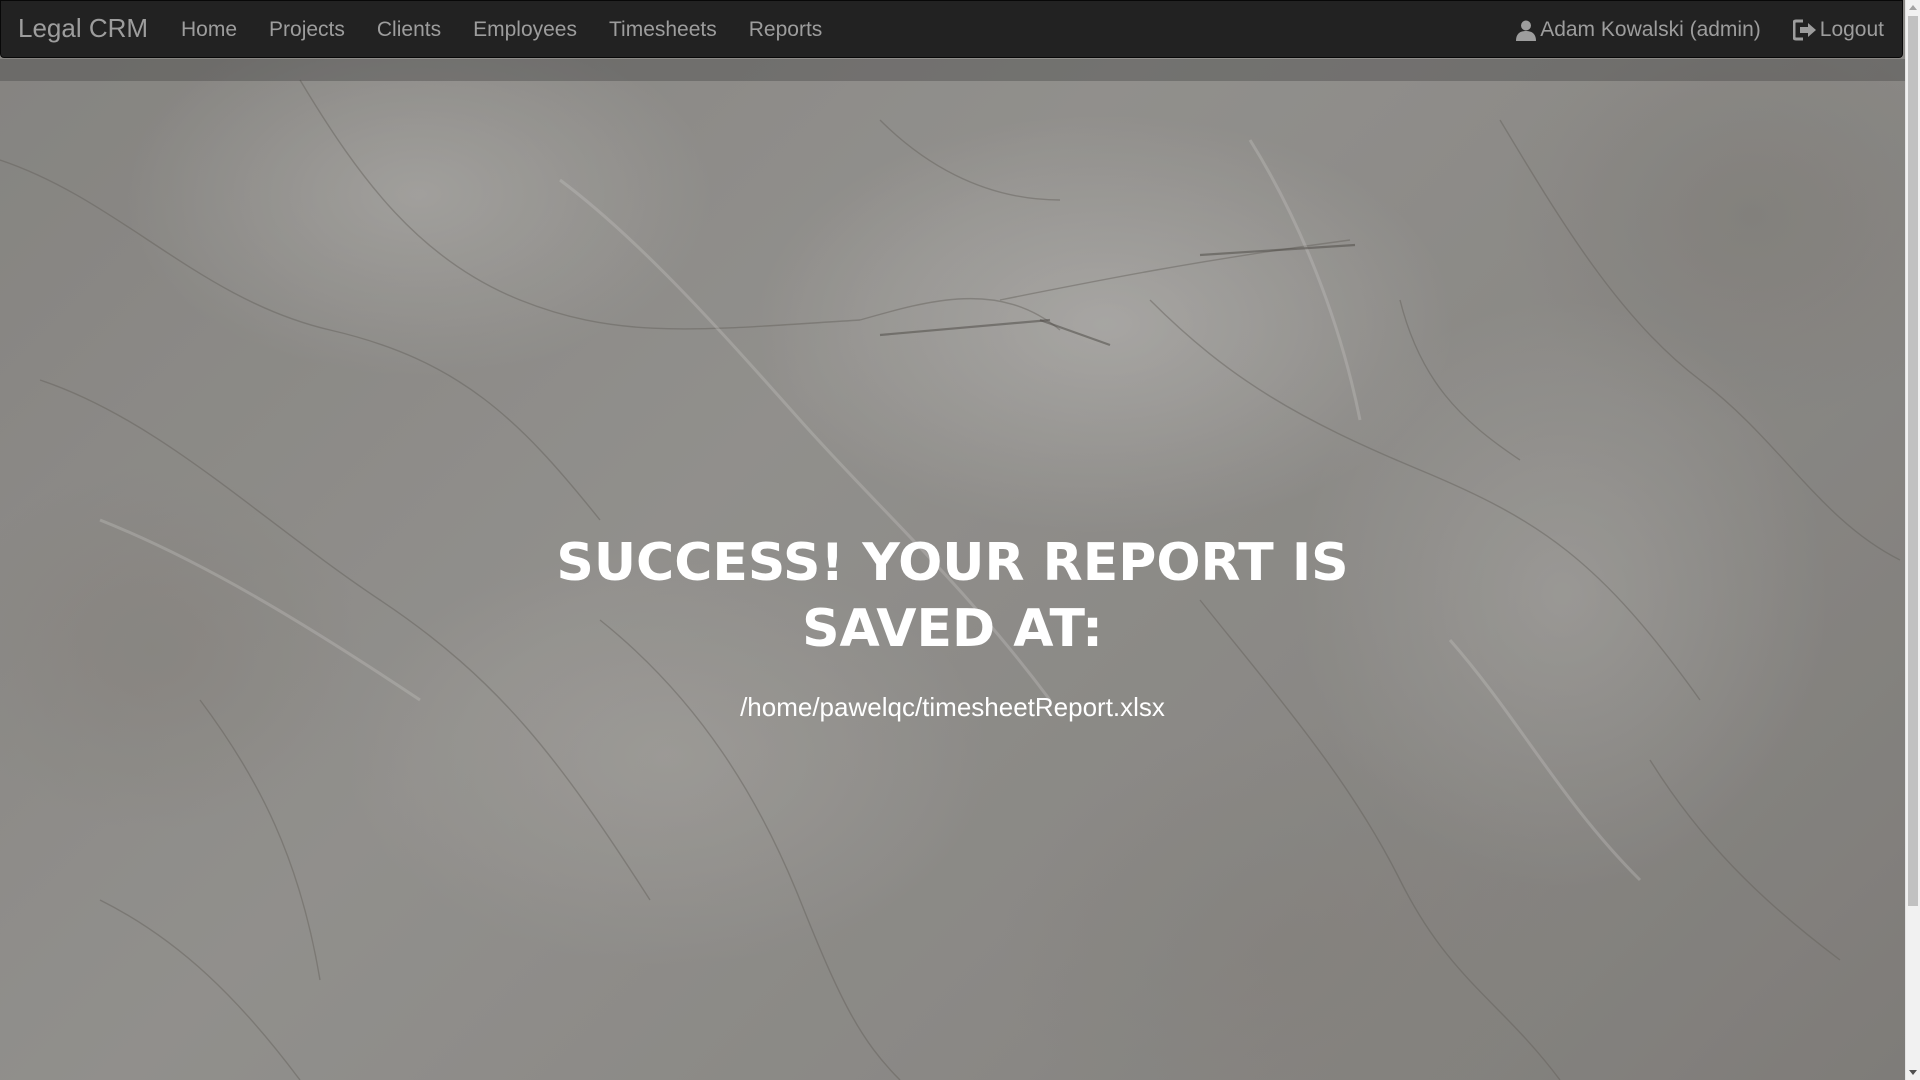  I want to click on nav-right: Adam Kowalski (admin) Logout, so click(1683, 30).